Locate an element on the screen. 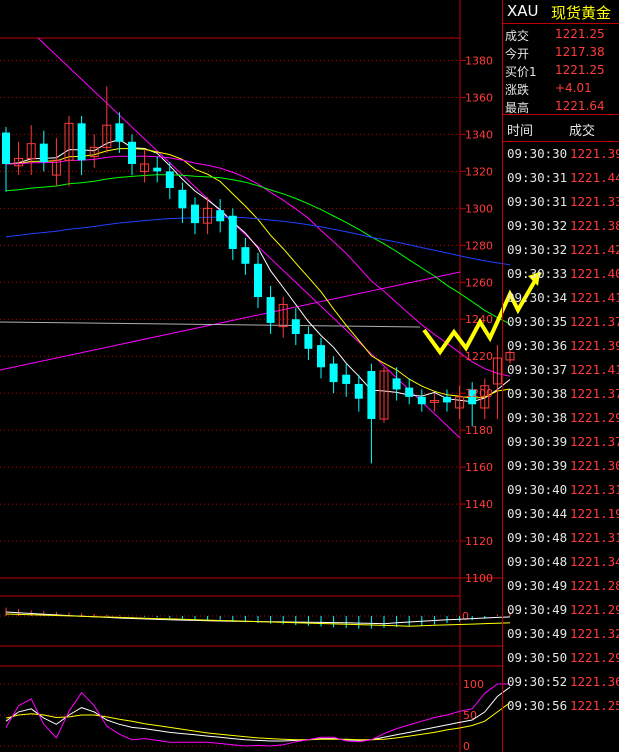  price-tick-label: 1180 is located at coordinates (479, 430).